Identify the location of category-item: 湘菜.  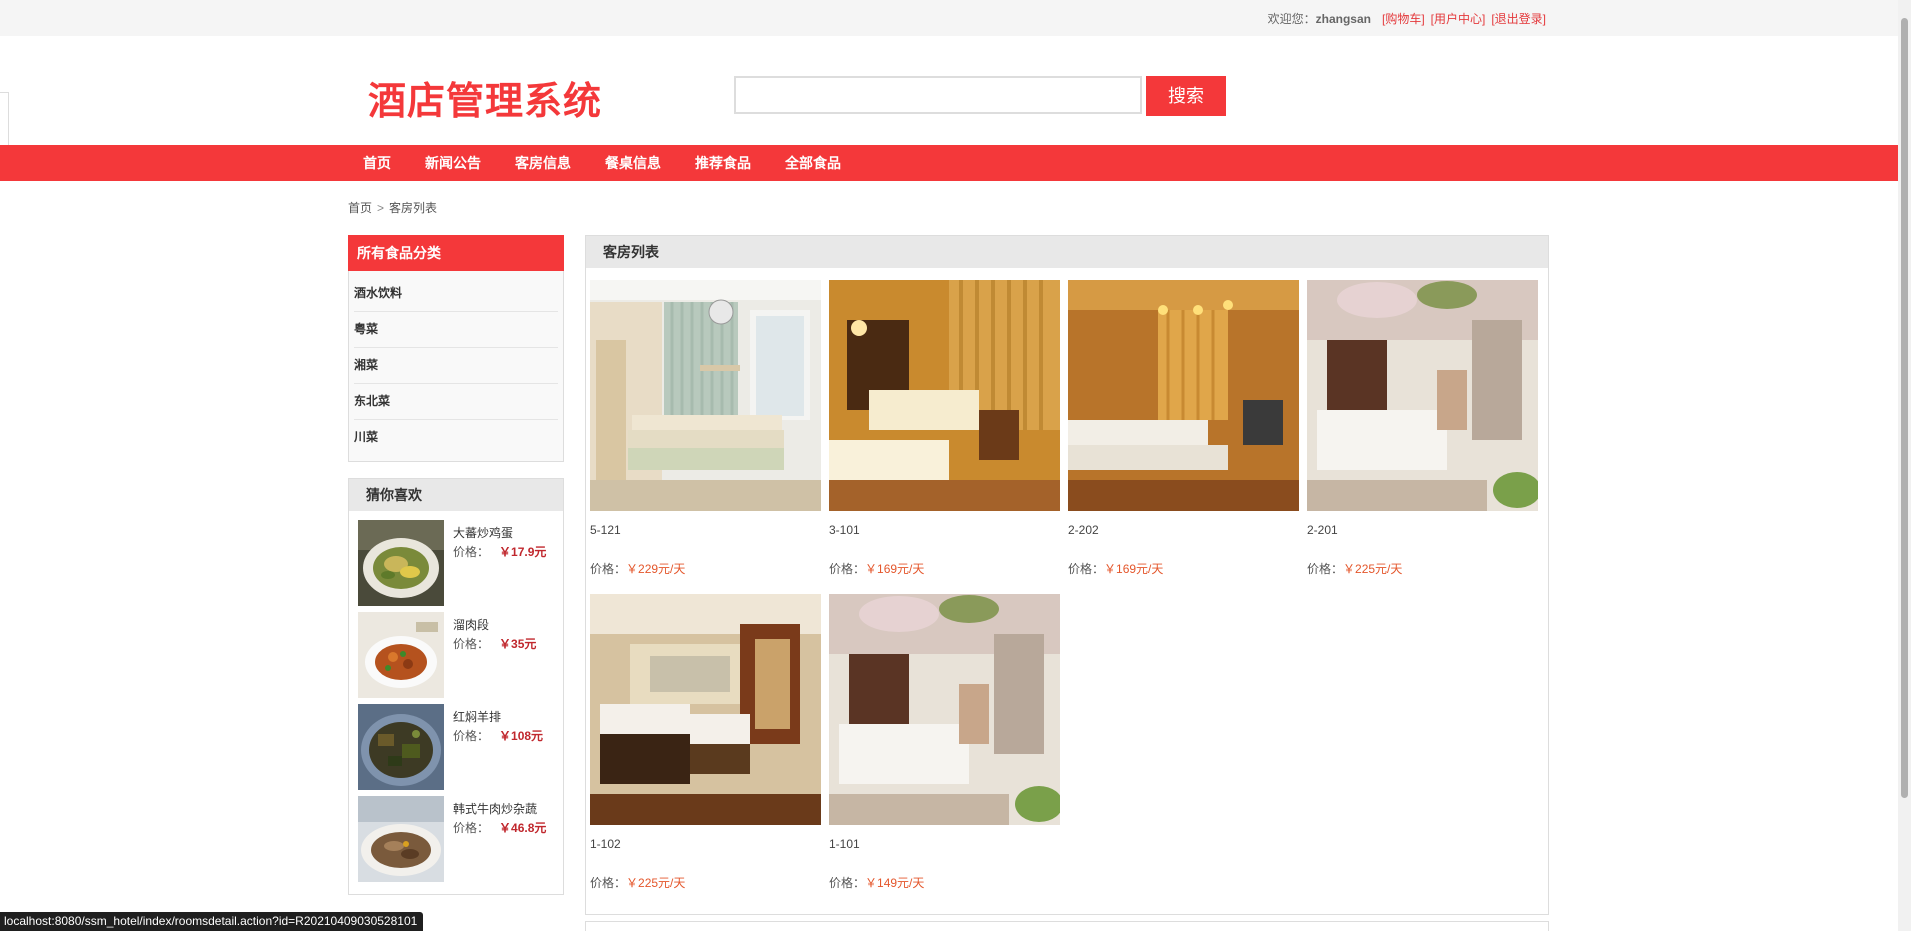
(456, 366).